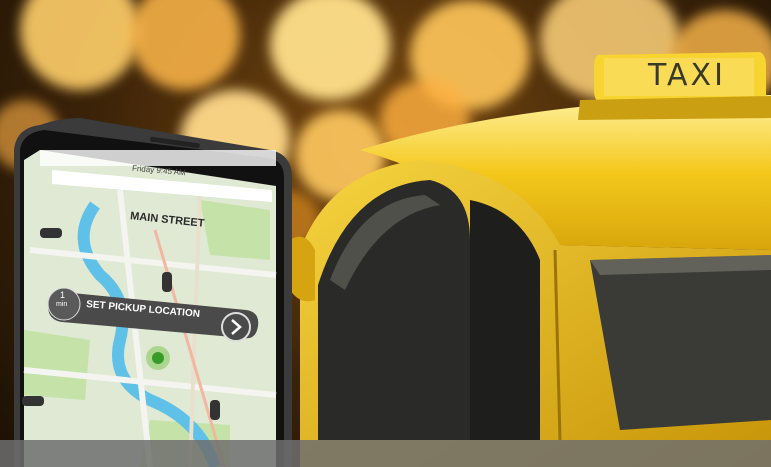 The height and width of the screenshot is (467, 771). Describe the element at coordinates (63, 295) in the screenshot. I see `eta-value: 1` at that location.